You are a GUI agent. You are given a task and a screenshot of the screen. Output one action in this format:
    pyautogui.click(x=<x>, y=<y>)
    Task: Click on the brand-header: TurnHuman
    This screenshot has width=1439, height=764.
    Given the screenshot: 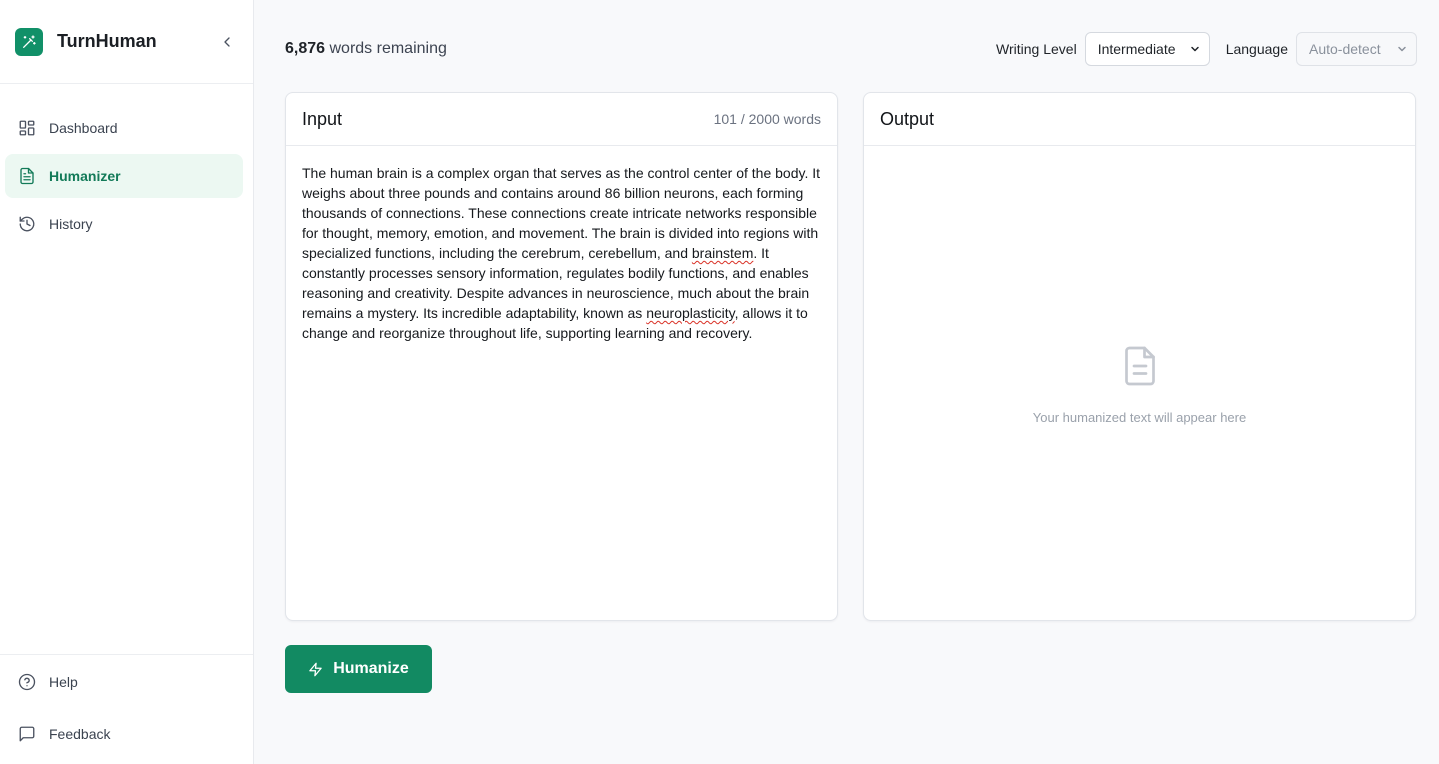 What is the action you would take?
    pyautogui.click(x=126, y=42)
    